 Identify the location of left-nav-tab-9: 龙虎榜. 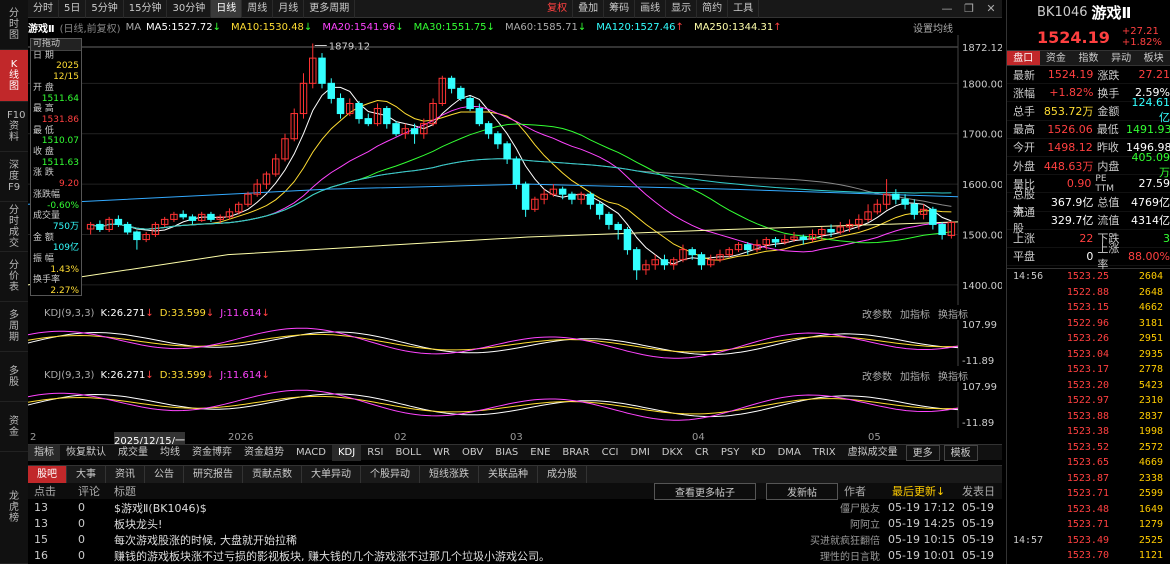
(14, 508).